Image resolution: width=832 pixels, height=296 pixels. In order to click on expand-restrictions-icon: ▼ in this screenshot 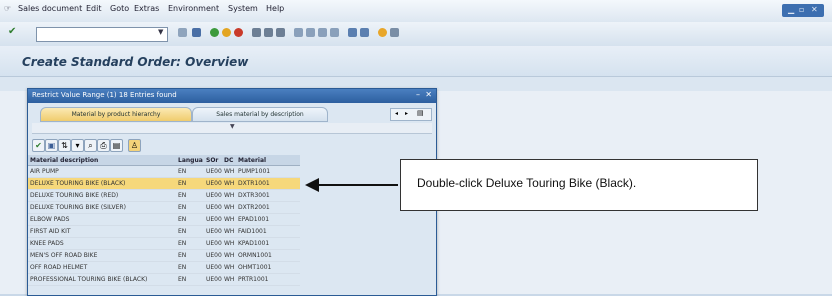, I will do `click(232, 126)`.